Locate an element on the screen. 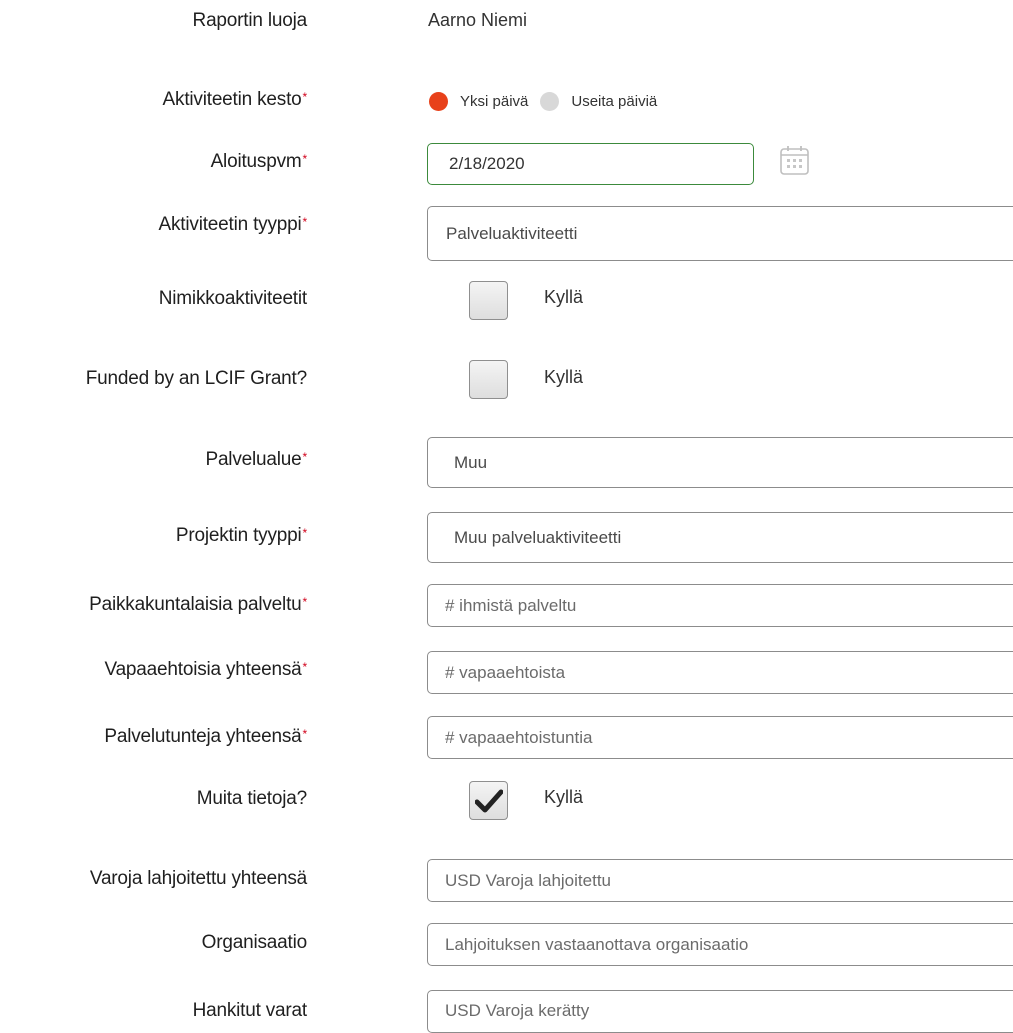  total-service-hours-field is located at coordinates (720, 737).